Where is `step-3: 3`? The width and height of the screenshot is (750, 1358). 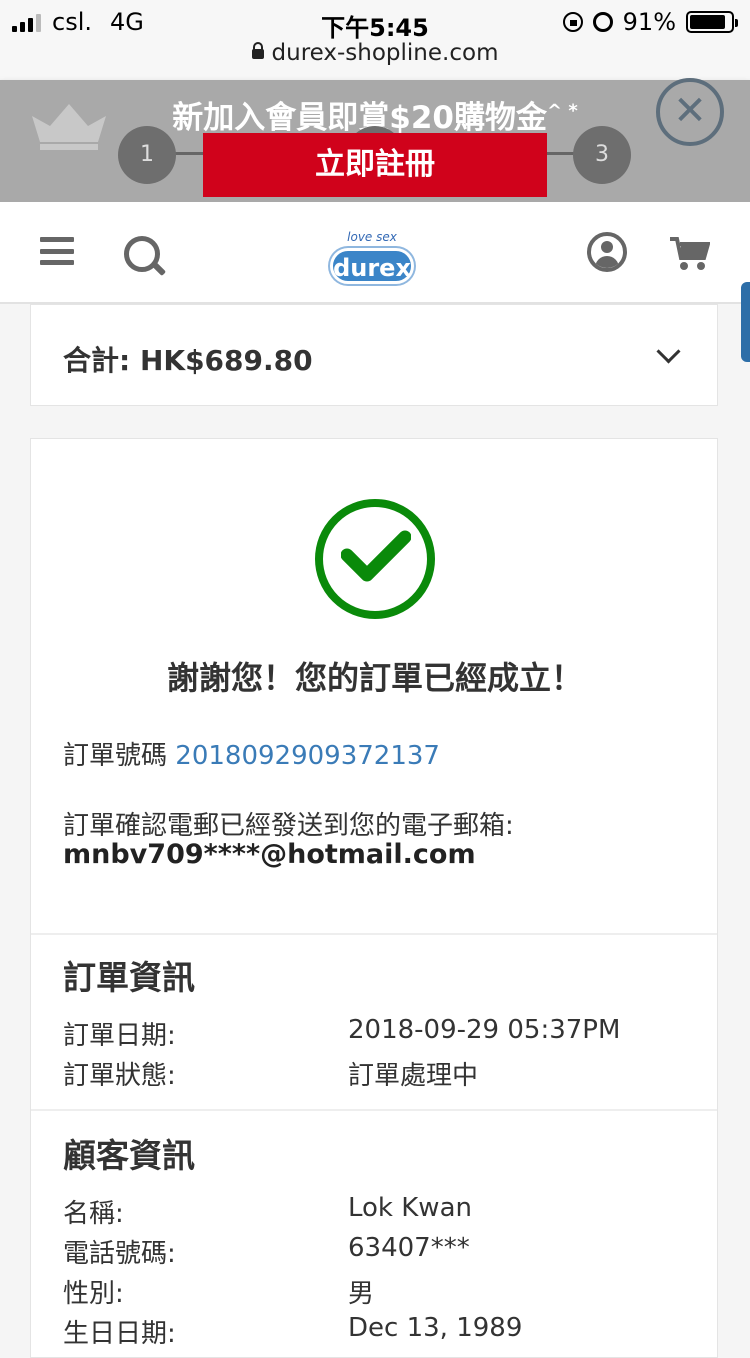 step-3: 3 is located at coordinates (602, 155).